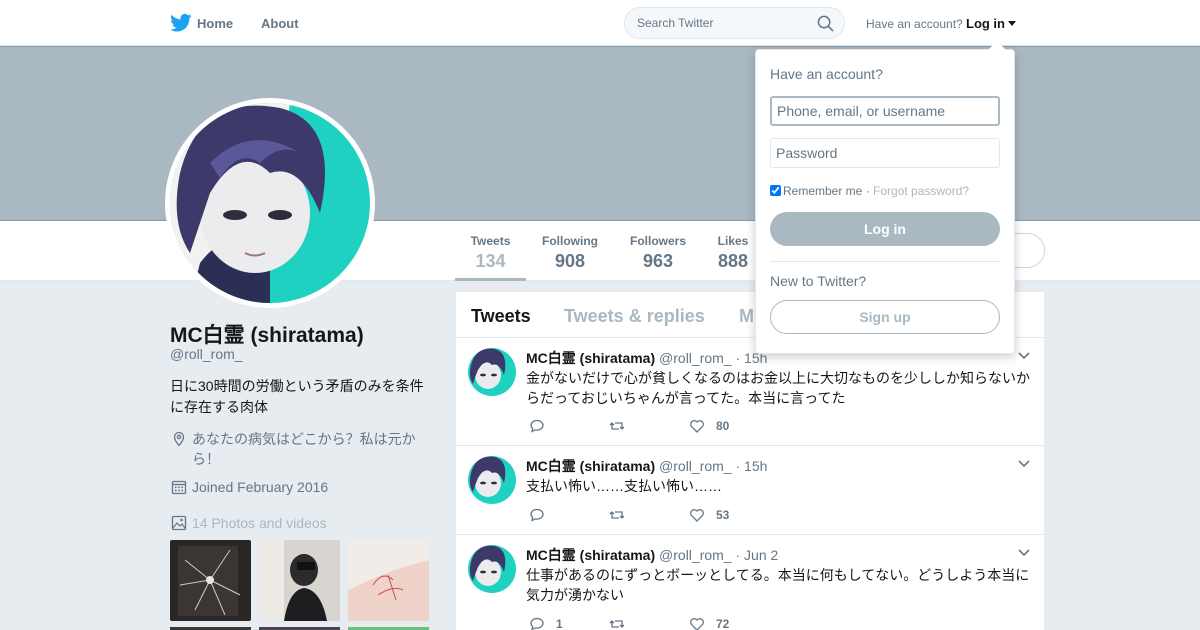  I want to click on caret-down-icon, so click(1012, 23).